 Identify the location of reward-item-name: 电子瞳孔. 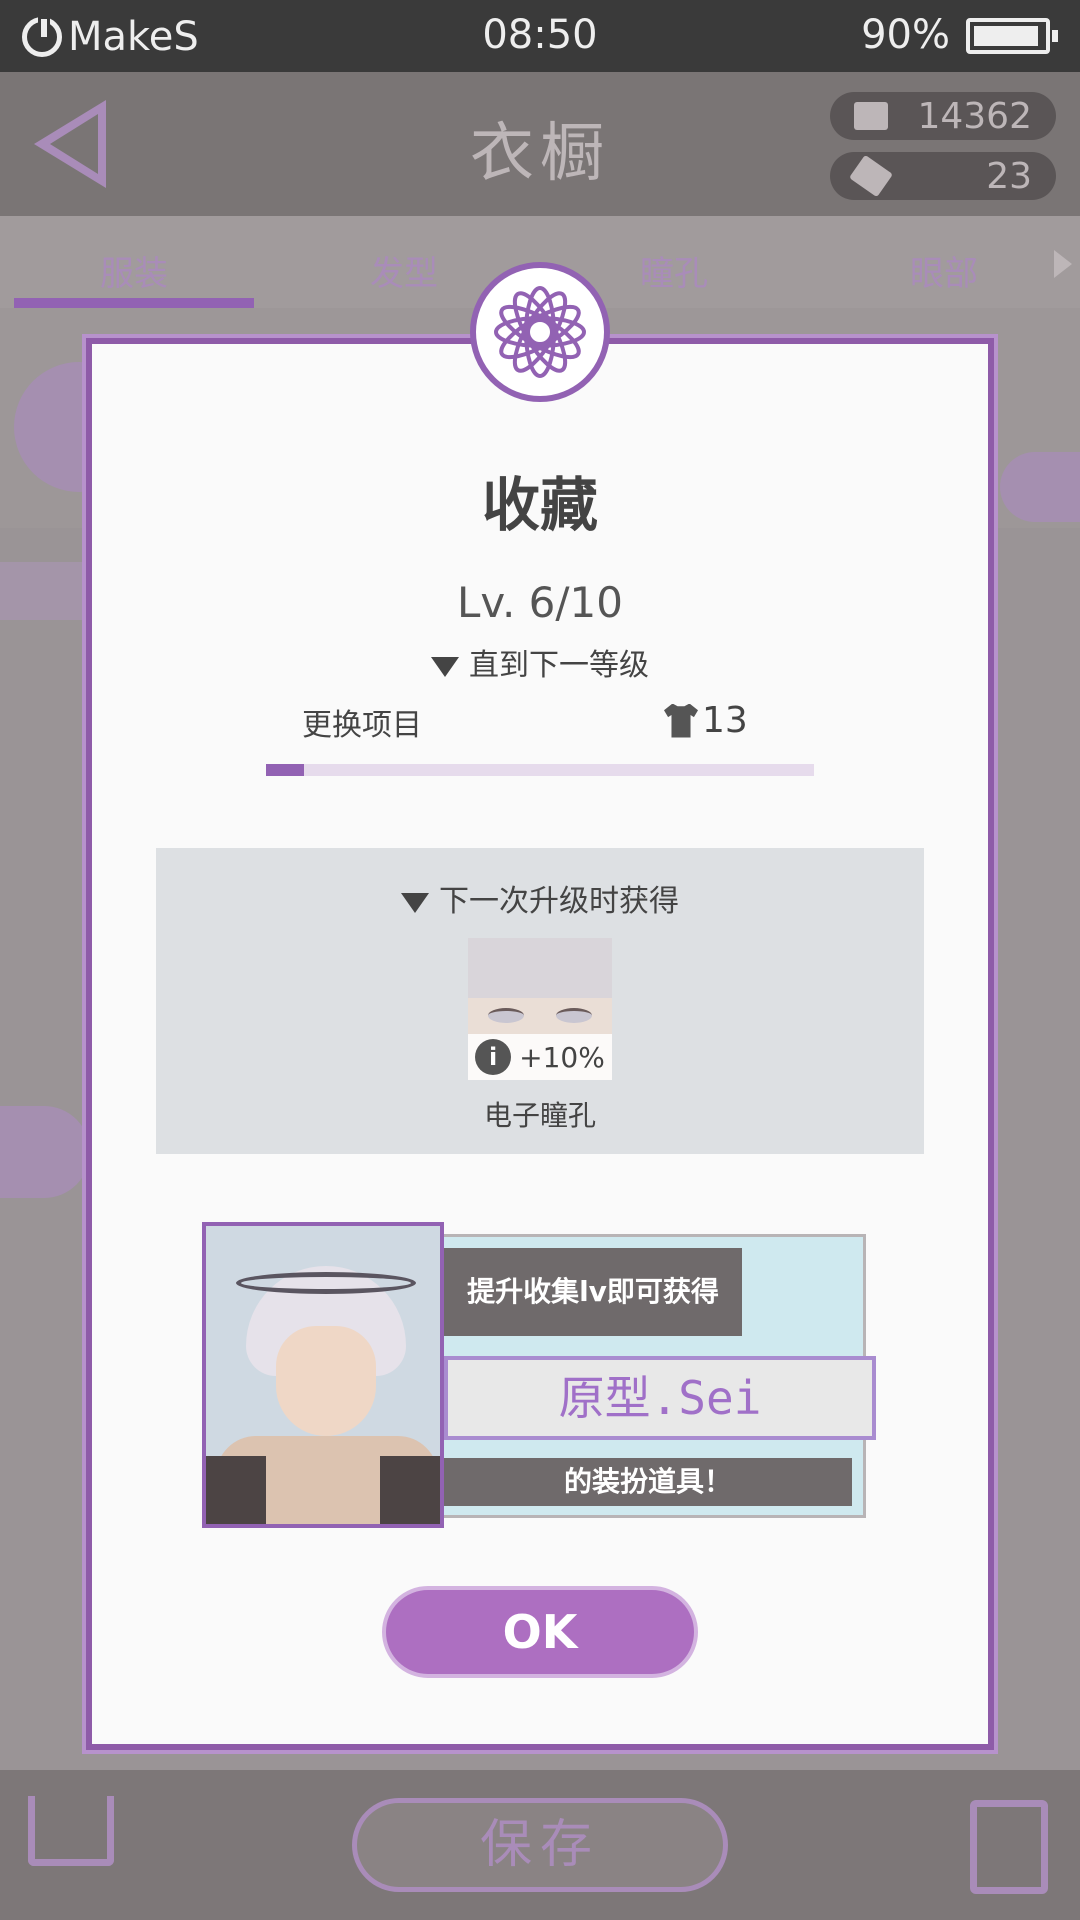
(539, 1115).